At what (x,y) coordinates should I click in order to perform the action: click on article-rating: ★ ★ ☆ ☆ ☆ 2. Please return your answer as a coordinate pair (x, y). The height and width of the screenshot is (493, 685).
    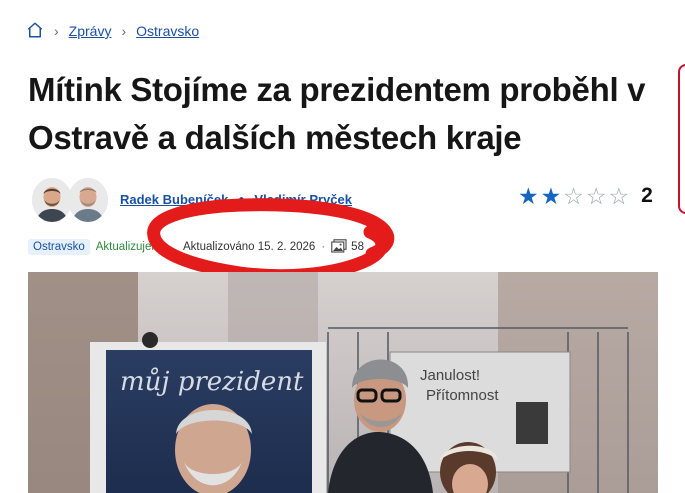
    Looking at the image, I should click on (585, 196).